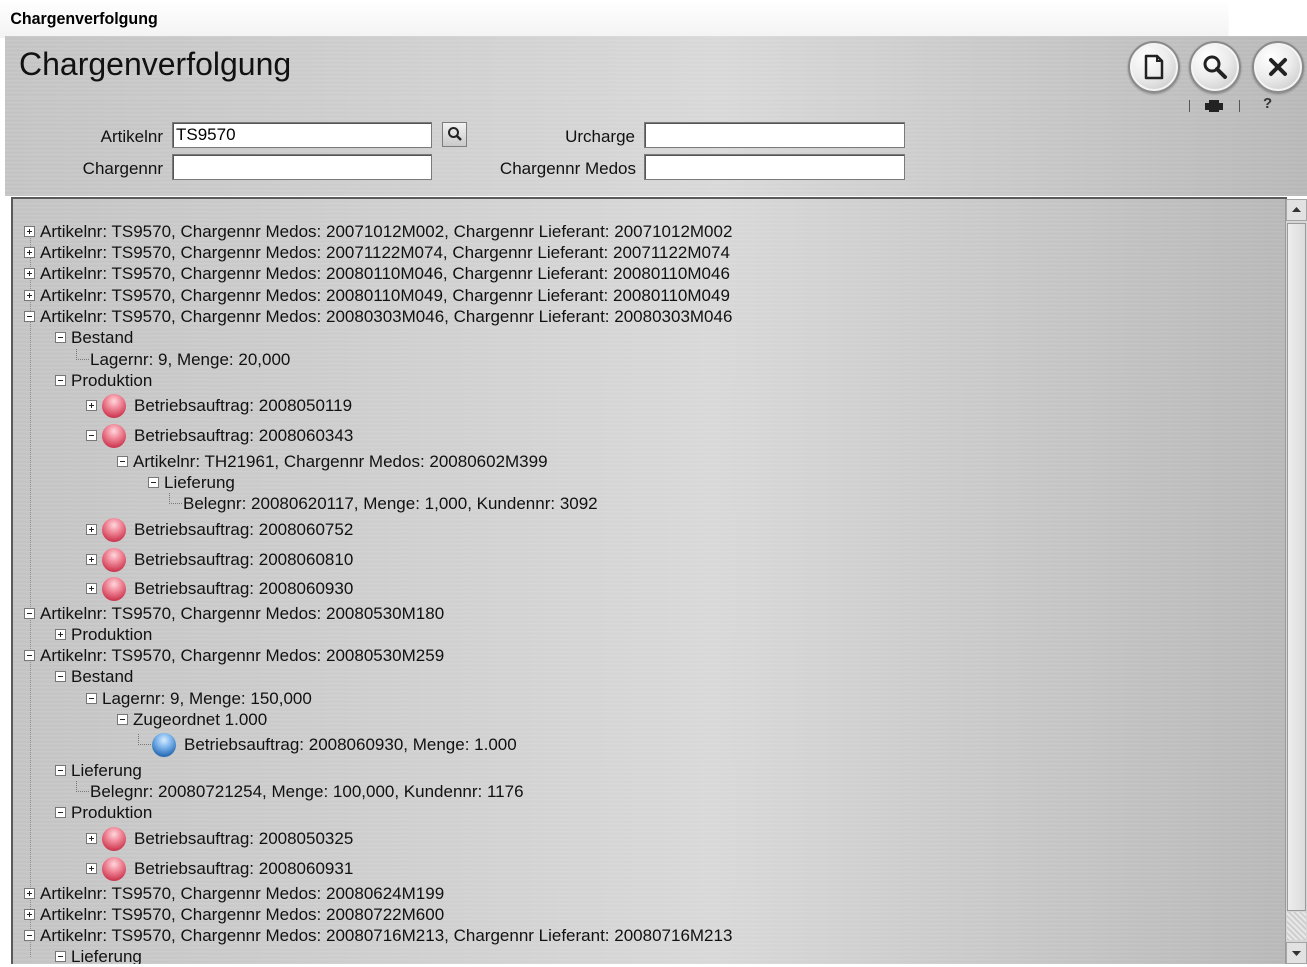  Describe the element at coordinates (648, 406) in the screenshot. I see `tree-node: Betriebsauftrag: 2008050119` at that location.